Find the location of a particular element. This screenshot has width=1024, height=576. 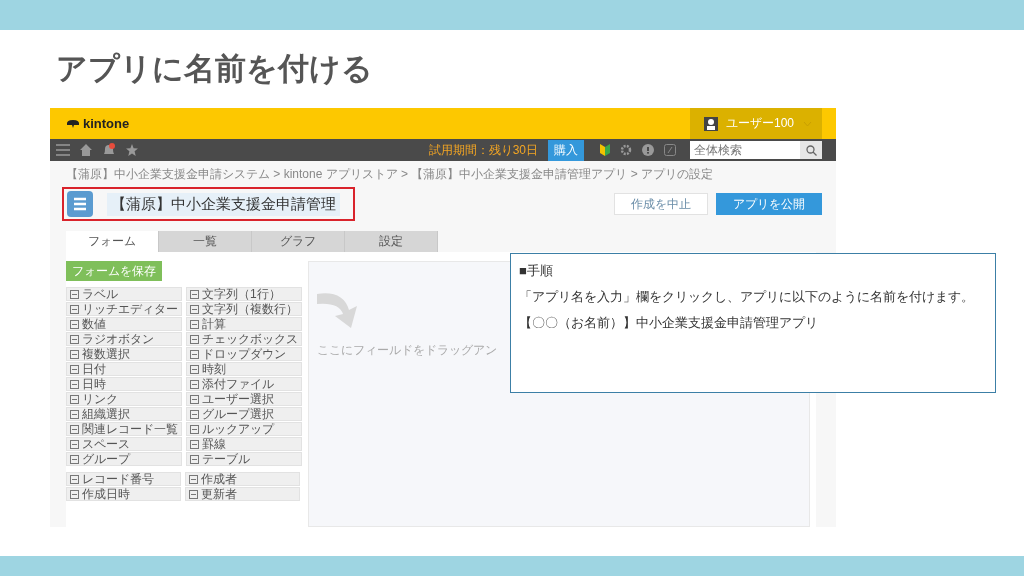

tab: 一覧 is located at coordinates (205, 241).